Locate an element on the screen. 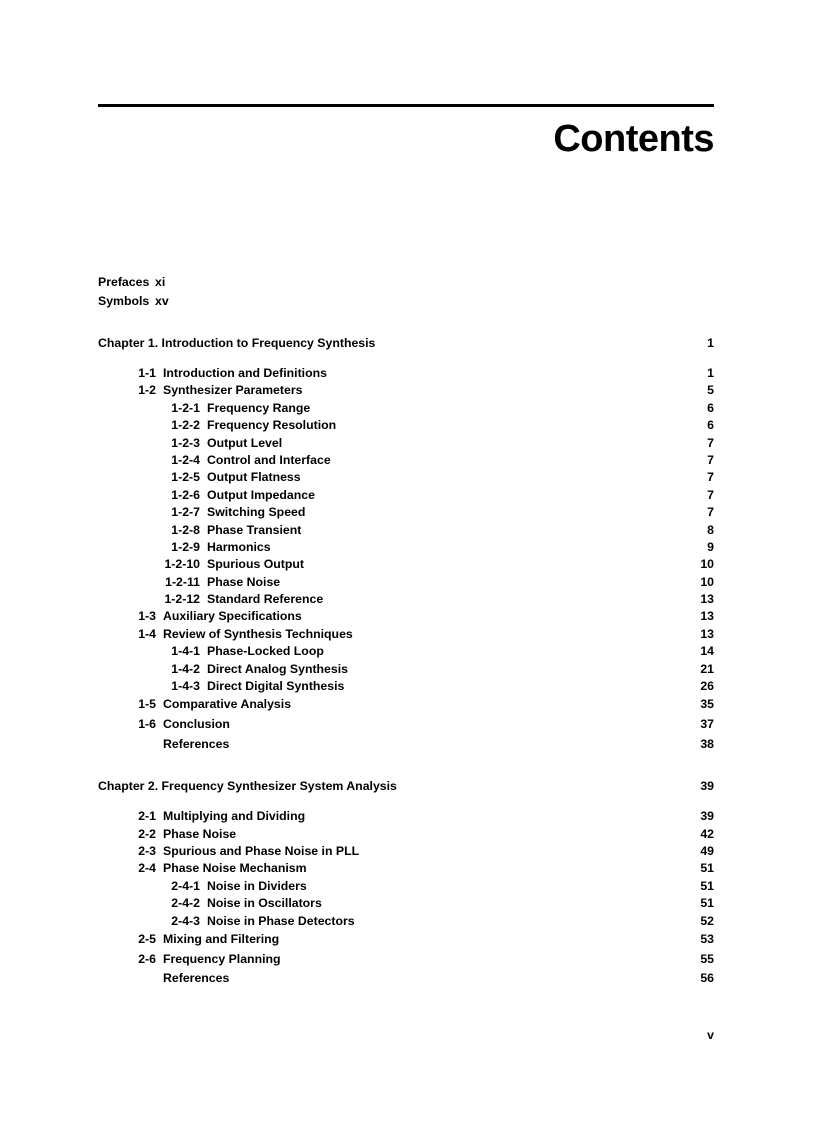 This screenshot has width=816, height=1123. toc-section-row: 1-3 Auxiliary Specifications 13 is located at coordinates (406, 616).